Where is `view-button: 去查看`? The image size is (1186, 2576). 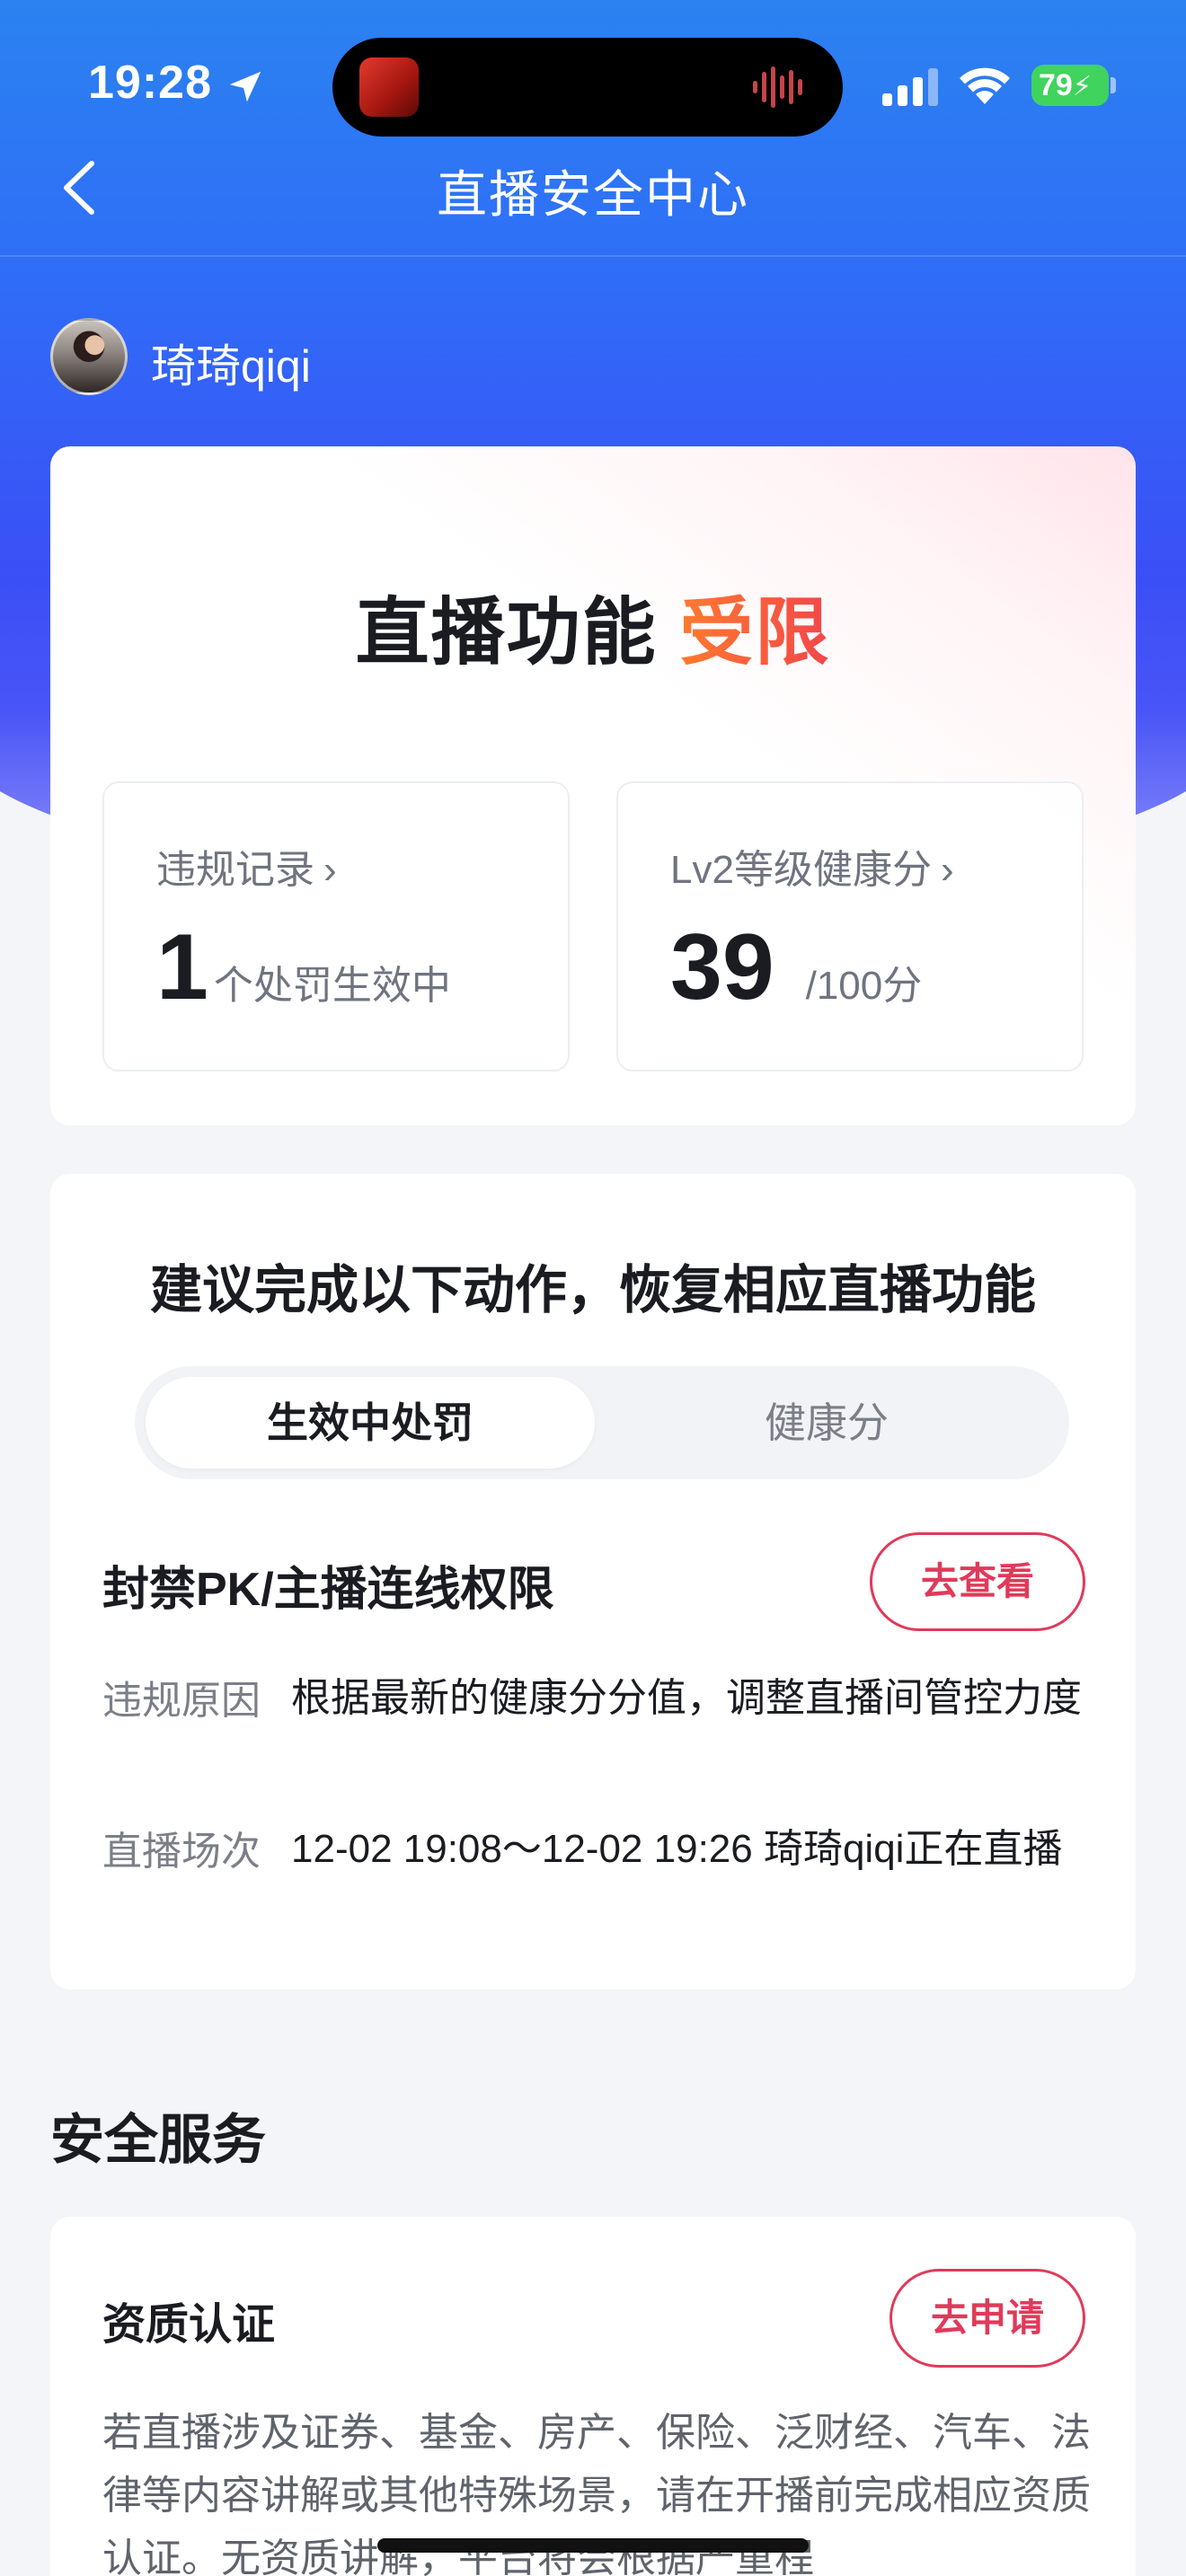
view-button: 去查看 is located at coordinates (977, 1581).